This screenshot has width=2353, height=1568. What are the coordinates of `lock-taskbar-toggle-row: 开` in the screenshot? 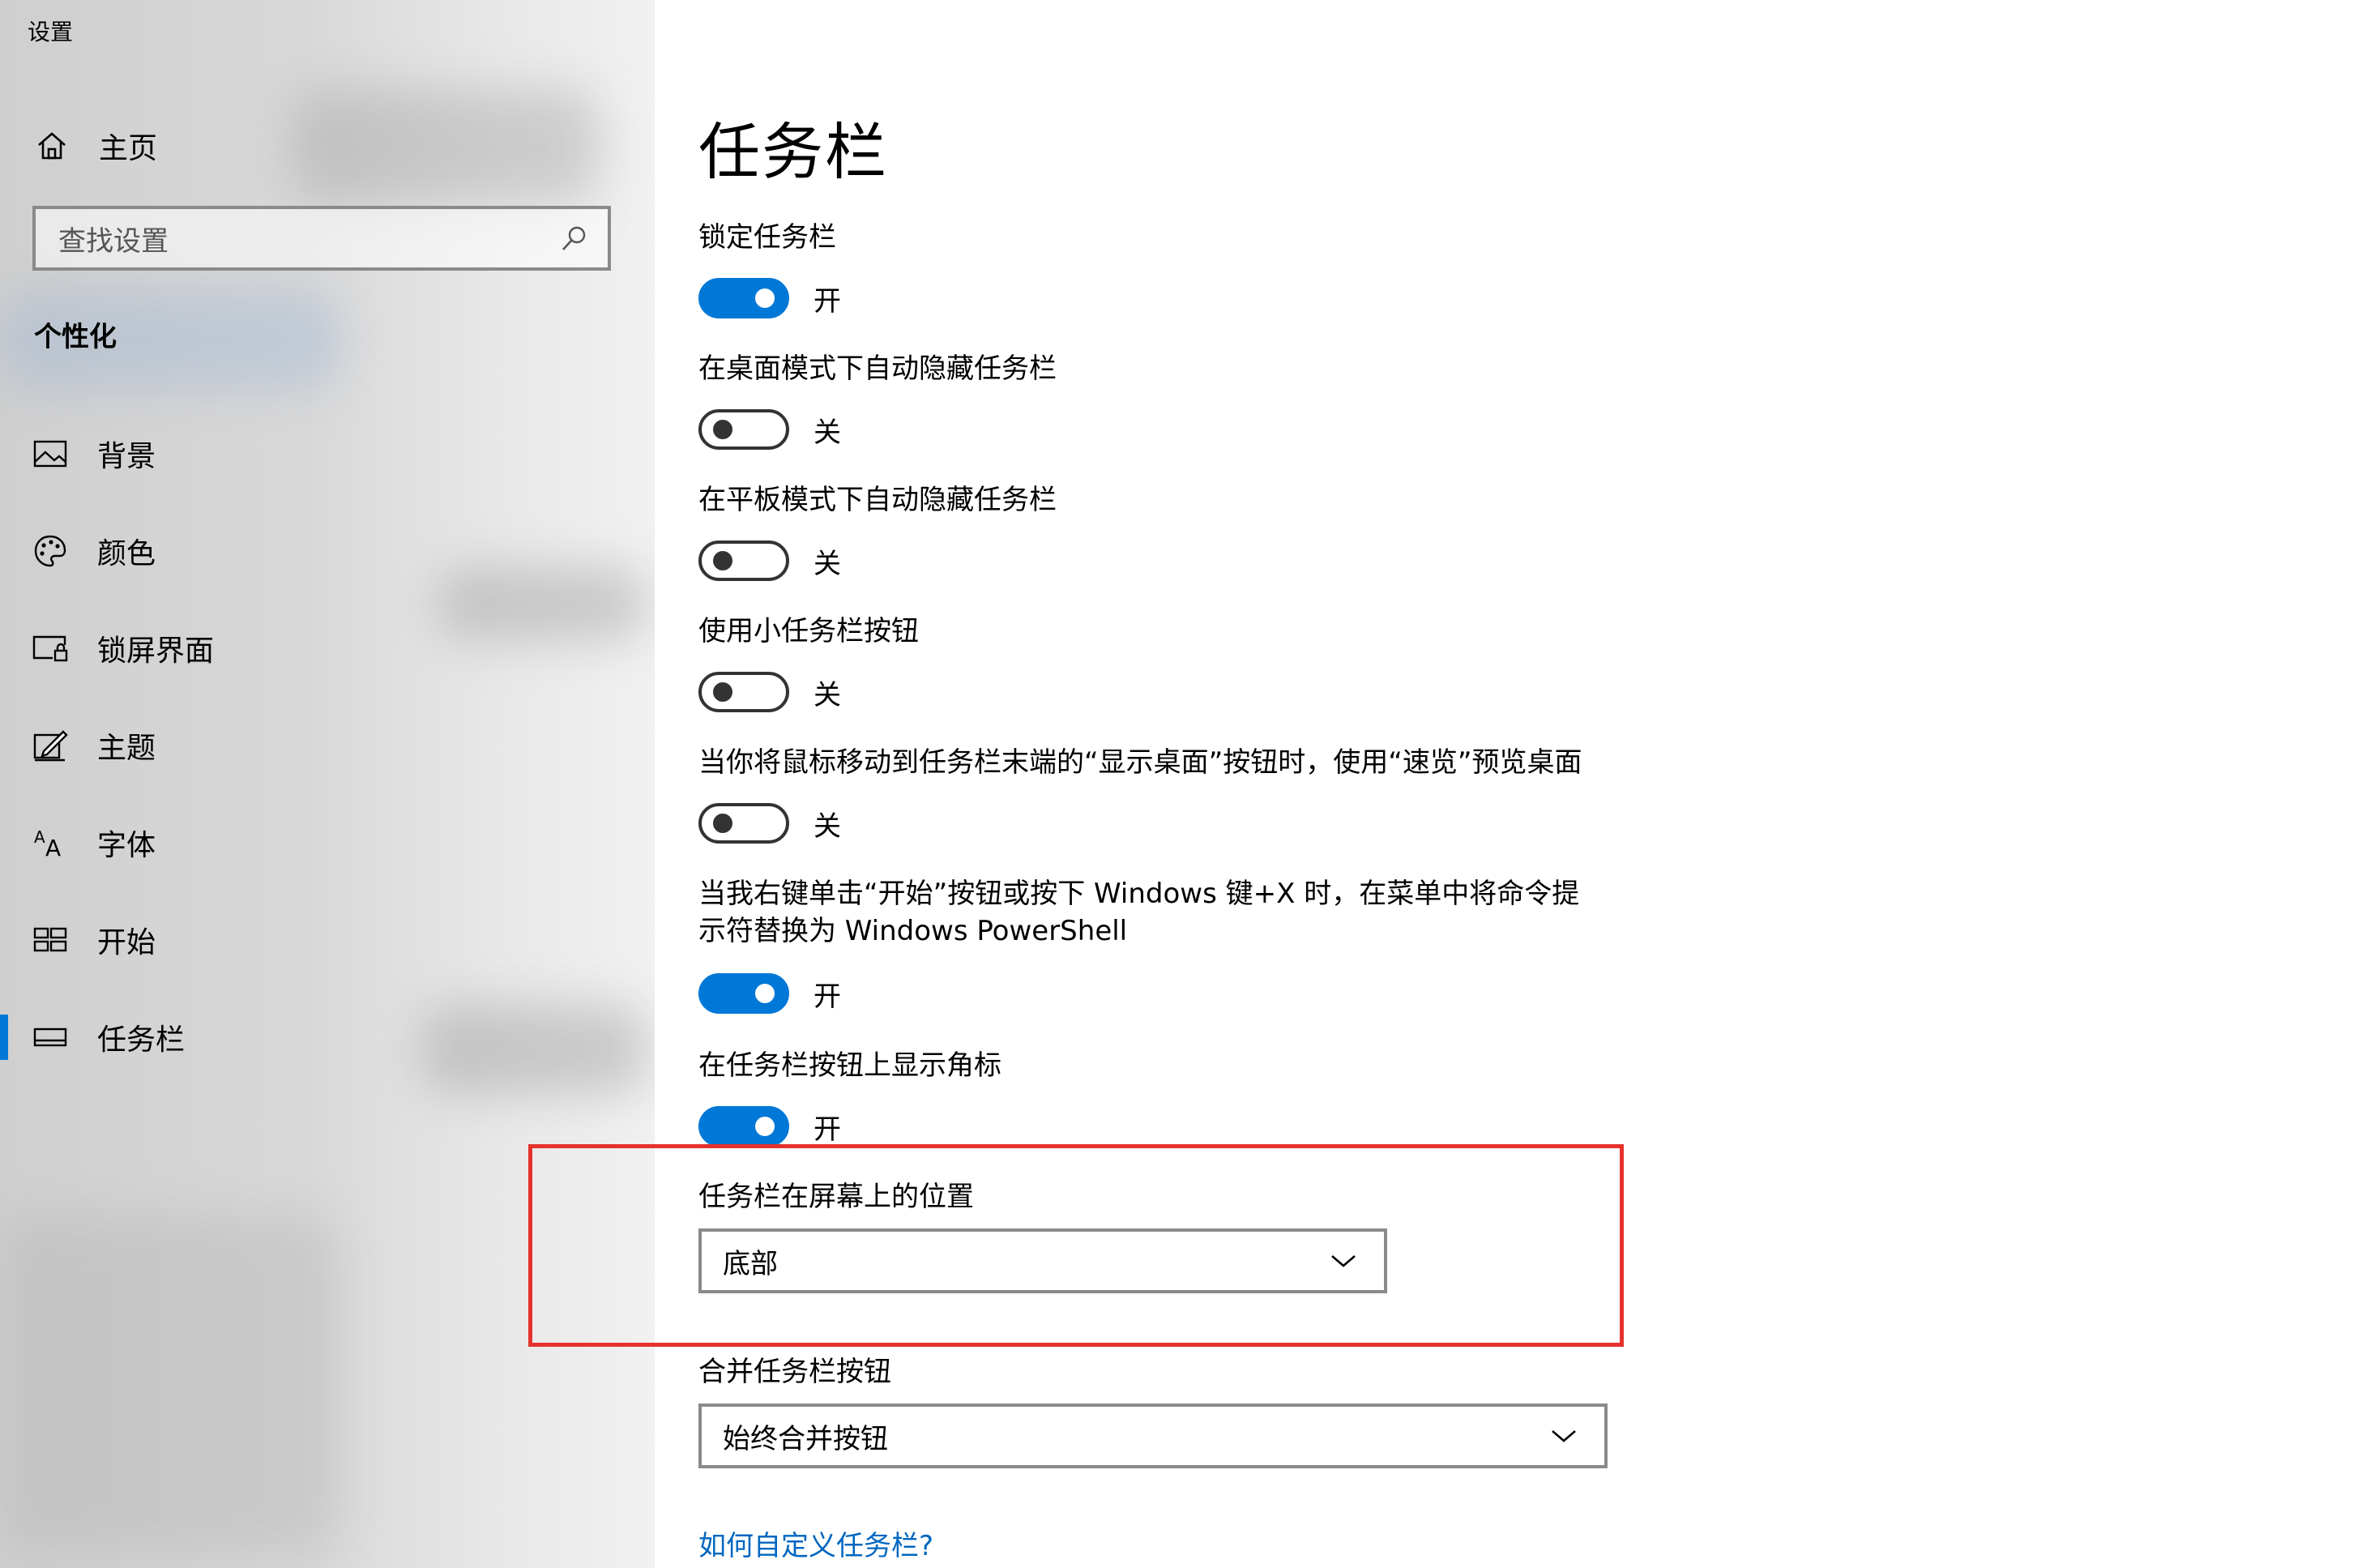 It's located at (769, 298).